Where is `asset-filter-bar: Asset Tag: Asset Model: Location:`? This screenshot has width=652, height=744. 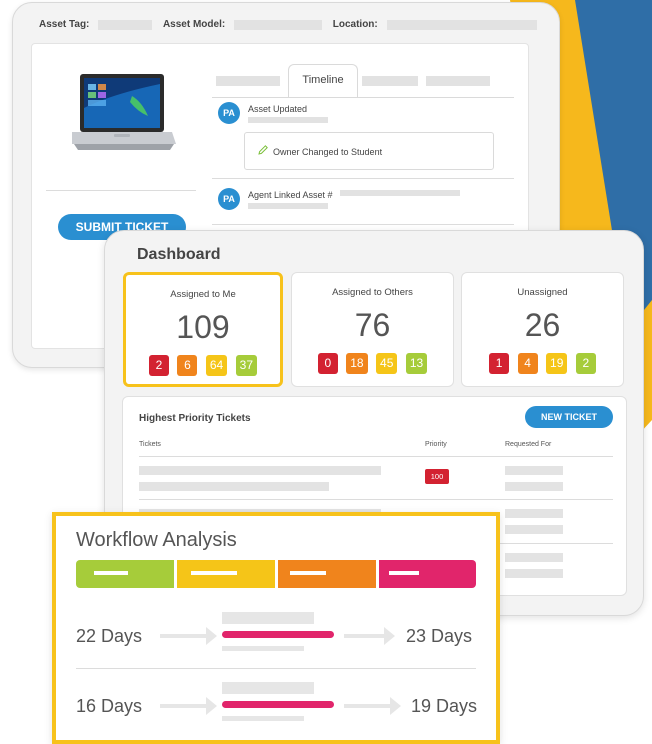 asset-filter-bar: Asset Tag: Asset Model: Location: is located at coordinates (292, 24).